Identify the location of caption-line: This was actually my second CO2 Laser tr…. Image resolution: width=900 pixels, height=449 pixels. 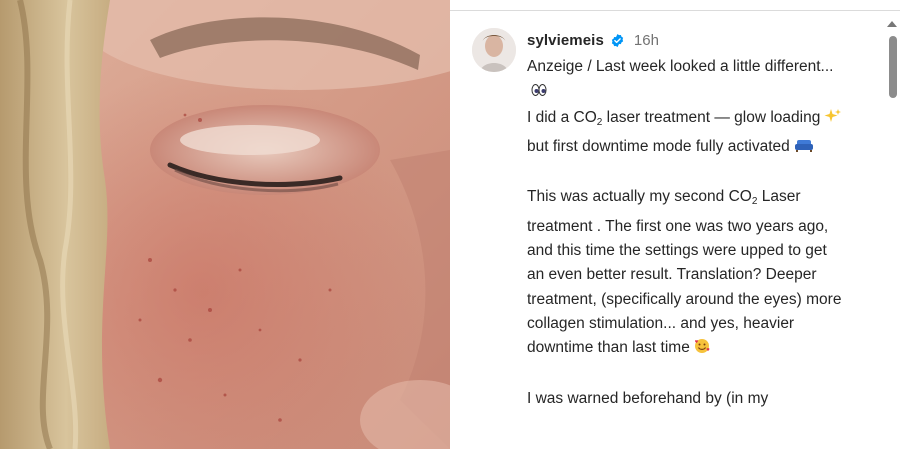
(687, 273).